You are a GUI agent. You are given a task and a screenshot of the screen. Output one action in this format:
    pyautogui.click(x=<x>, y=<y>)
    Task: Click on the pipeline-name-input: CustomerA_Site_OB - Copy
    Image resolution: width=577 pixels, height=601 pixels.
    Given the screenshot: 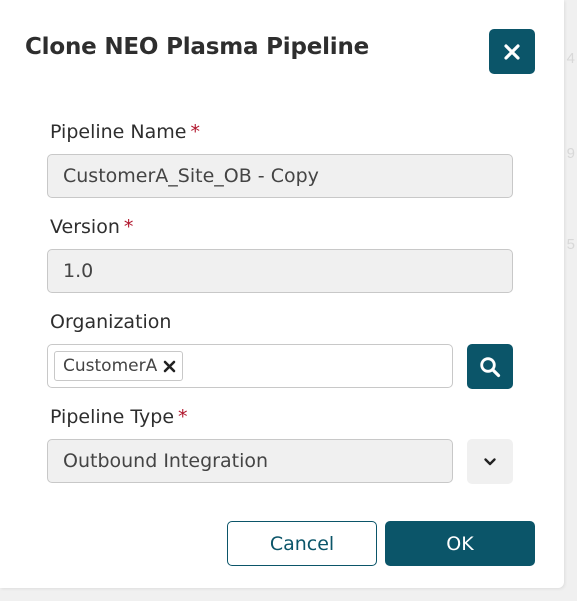 What is the action you would take?
    pyautogui.click(x=280, y=176)
    